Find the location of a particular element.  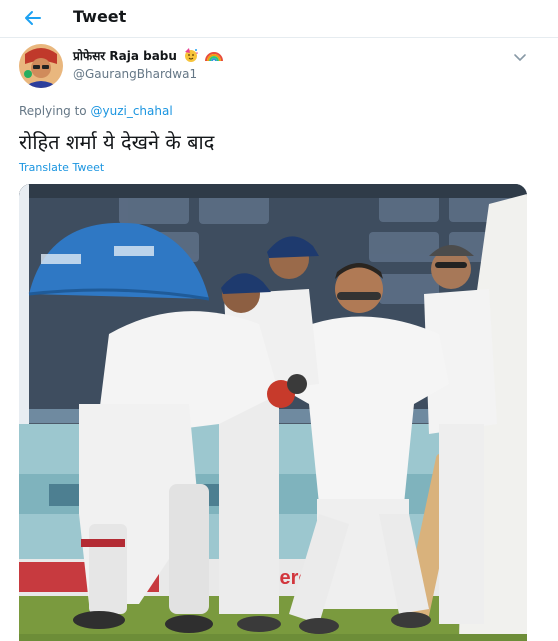

tweet-menu-button is located at coordinates (520, 55).